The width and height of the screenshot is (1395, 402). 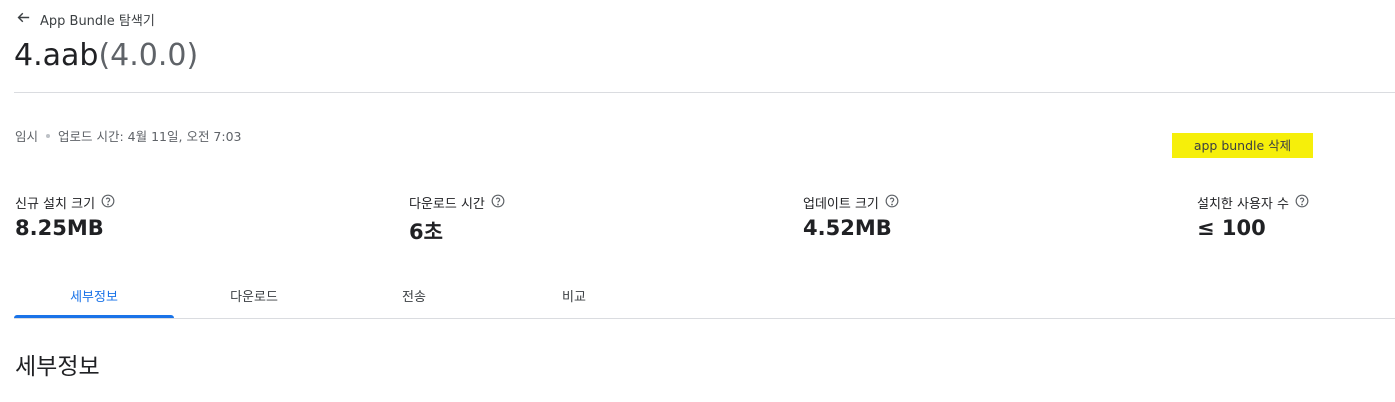 What do you see at coordinates (704, 301) in the screenshot?
I see `tab-bar: 세부정보 다운로드 전송 비교` at bounding box center [704, 301].